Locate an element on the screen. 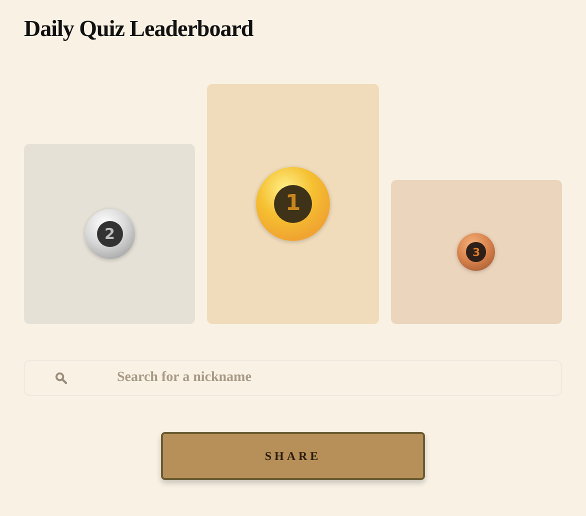 The image size is (586, 516). page-title: Daily Quiz Leaderboard is located at coordinates (139, 29).